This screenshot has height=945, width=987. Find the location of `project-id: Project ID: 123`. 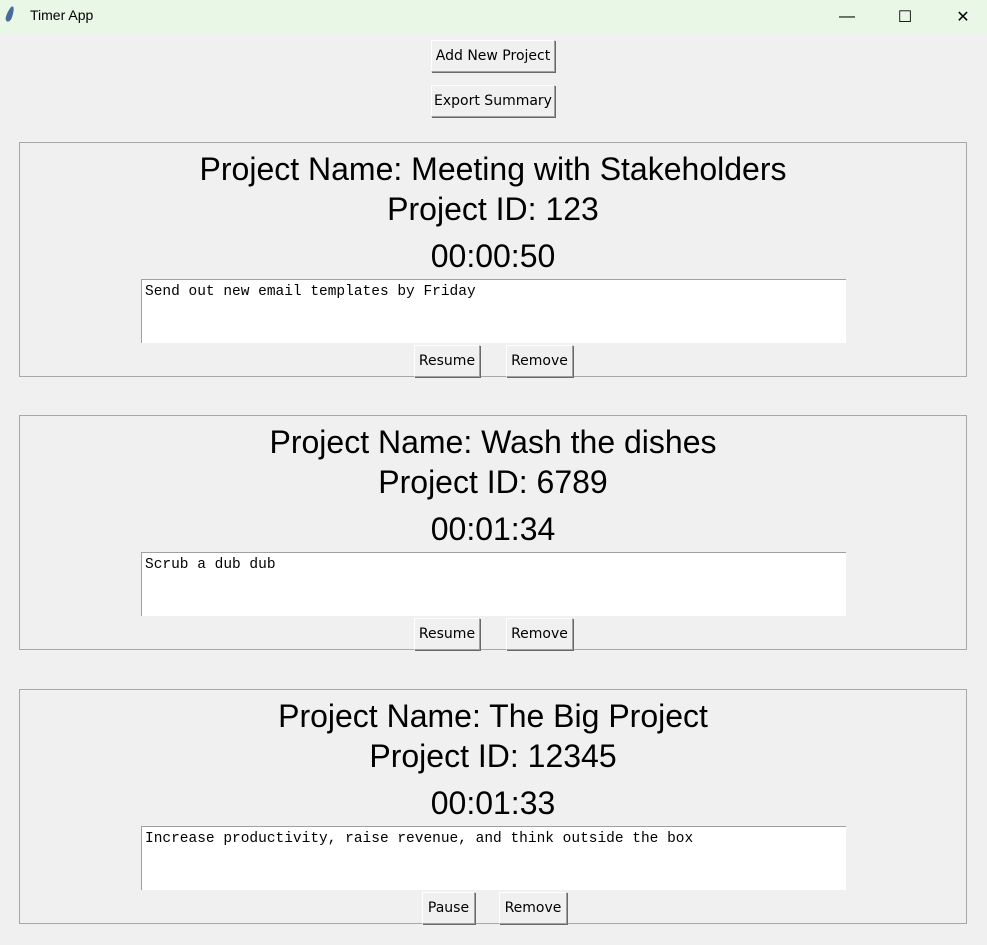

project-id: Project ID: 123 is located at coordinates (493, 209).